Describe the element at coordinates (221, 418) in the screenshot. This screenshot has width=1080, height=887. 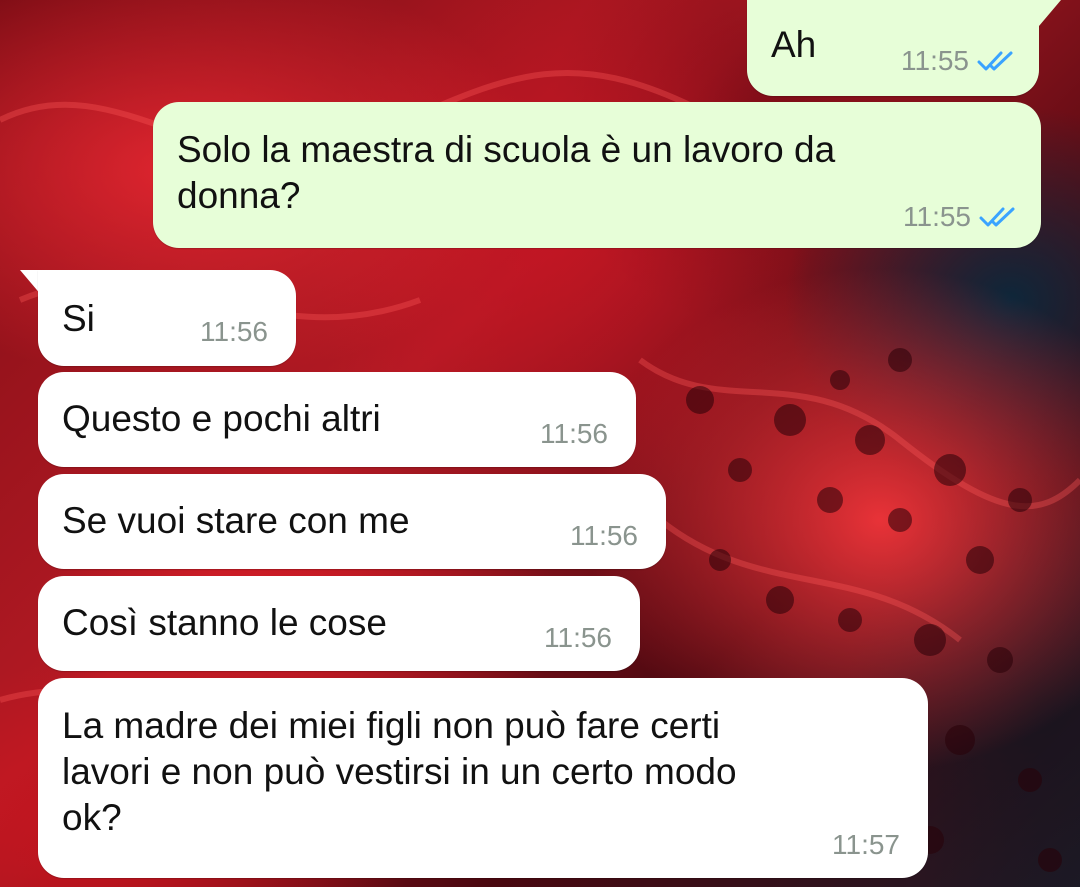
I see `message-text: Questo e pochi altri` at that location.